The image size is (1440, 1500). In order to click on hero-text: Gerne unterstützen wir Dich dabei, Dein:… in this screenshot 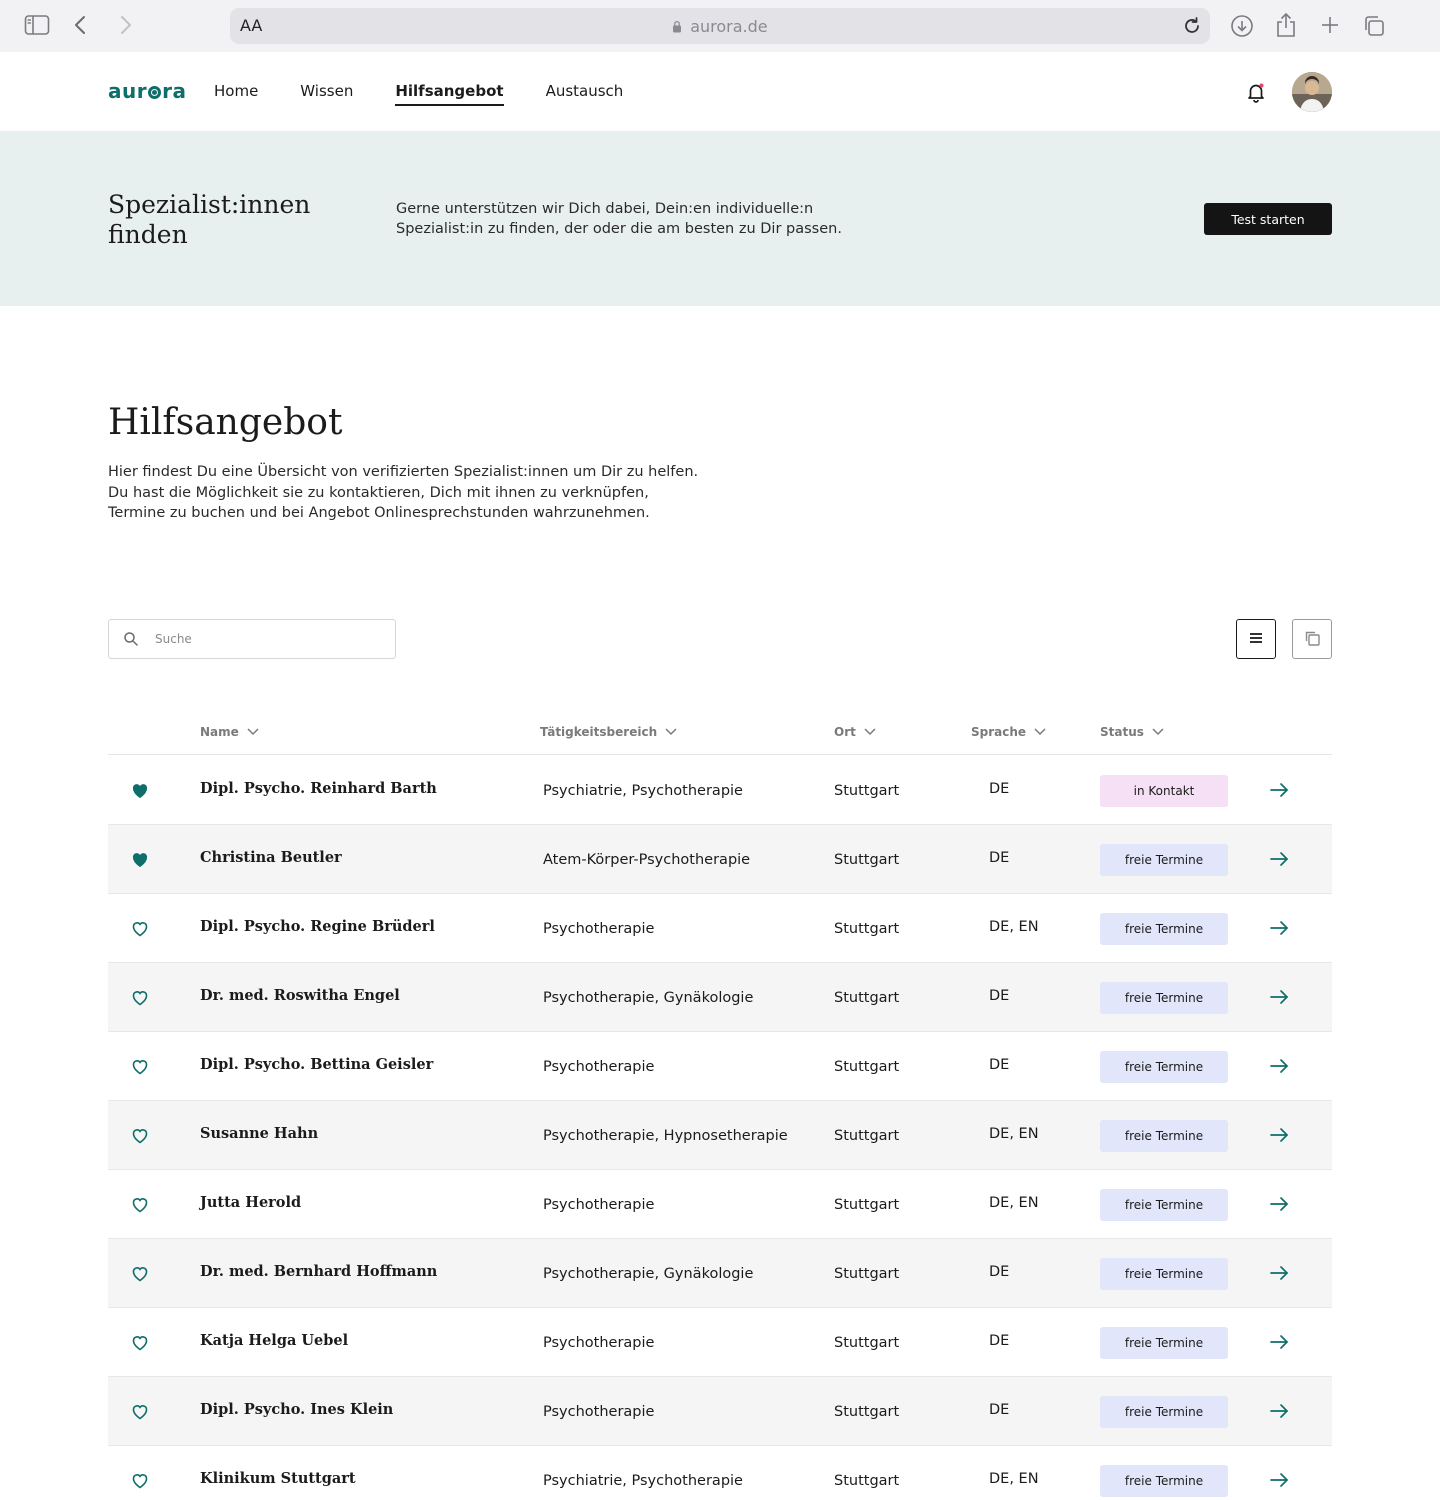, I will do `click(619, 219)`.